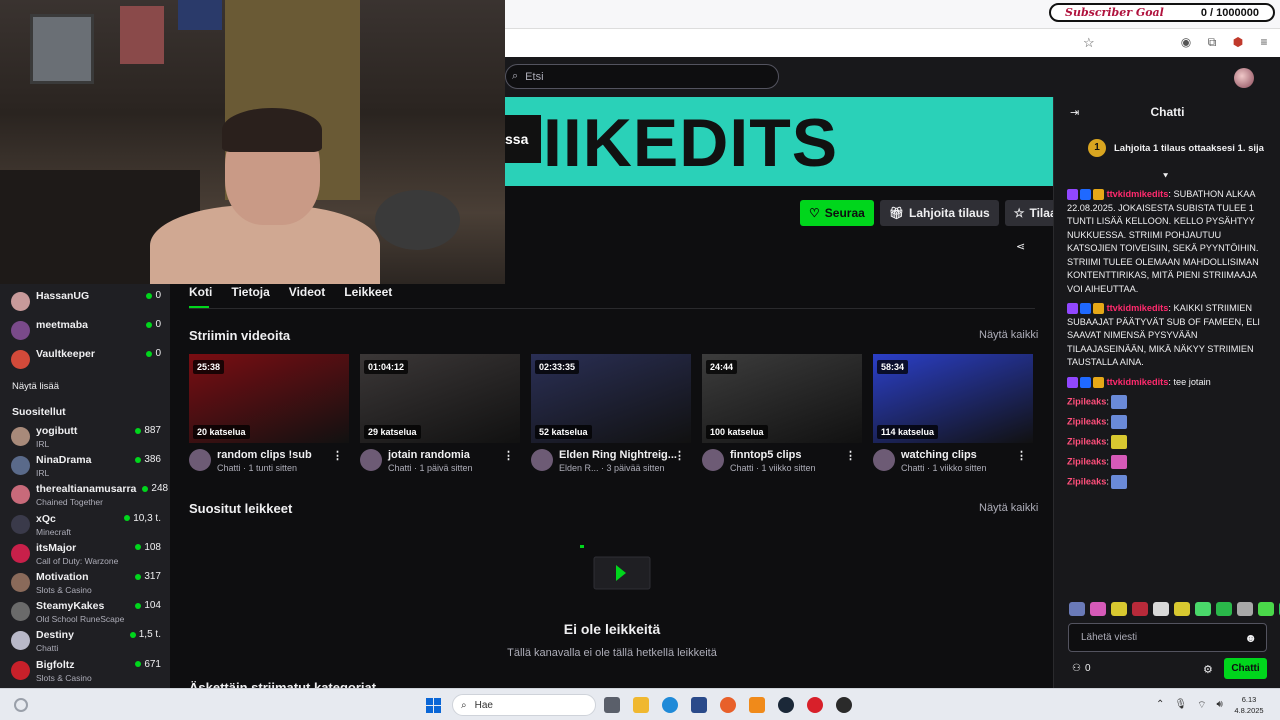  What do you see at coordinates (953, 398) in the screenshot?
I see `video-thumbnail: 58:34 114 katselua` at bounding box center [953, 398].